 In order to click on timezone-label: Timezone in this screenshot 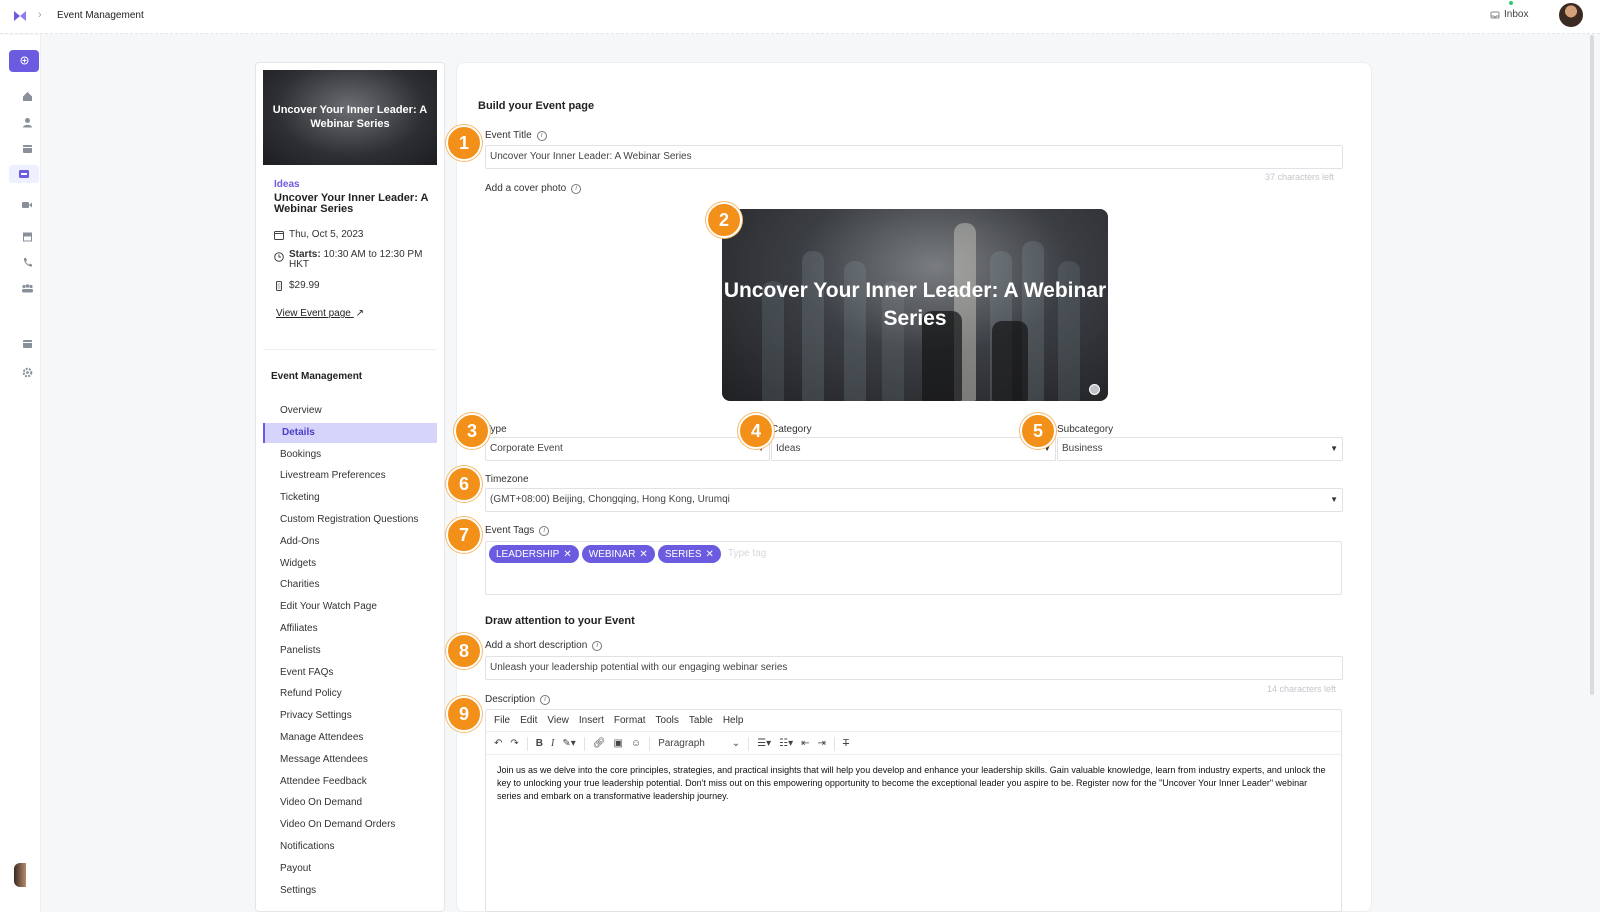, I will do `click(507, 479)`.